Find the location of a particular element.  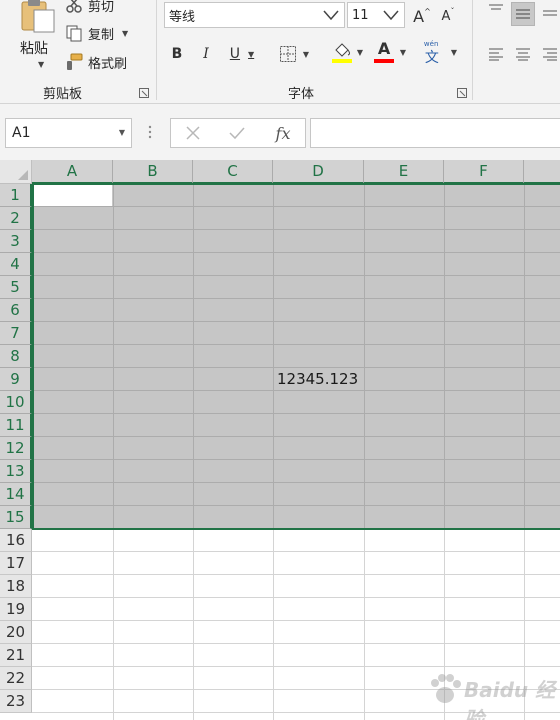

group-separator is located at coordinates (472, 50).